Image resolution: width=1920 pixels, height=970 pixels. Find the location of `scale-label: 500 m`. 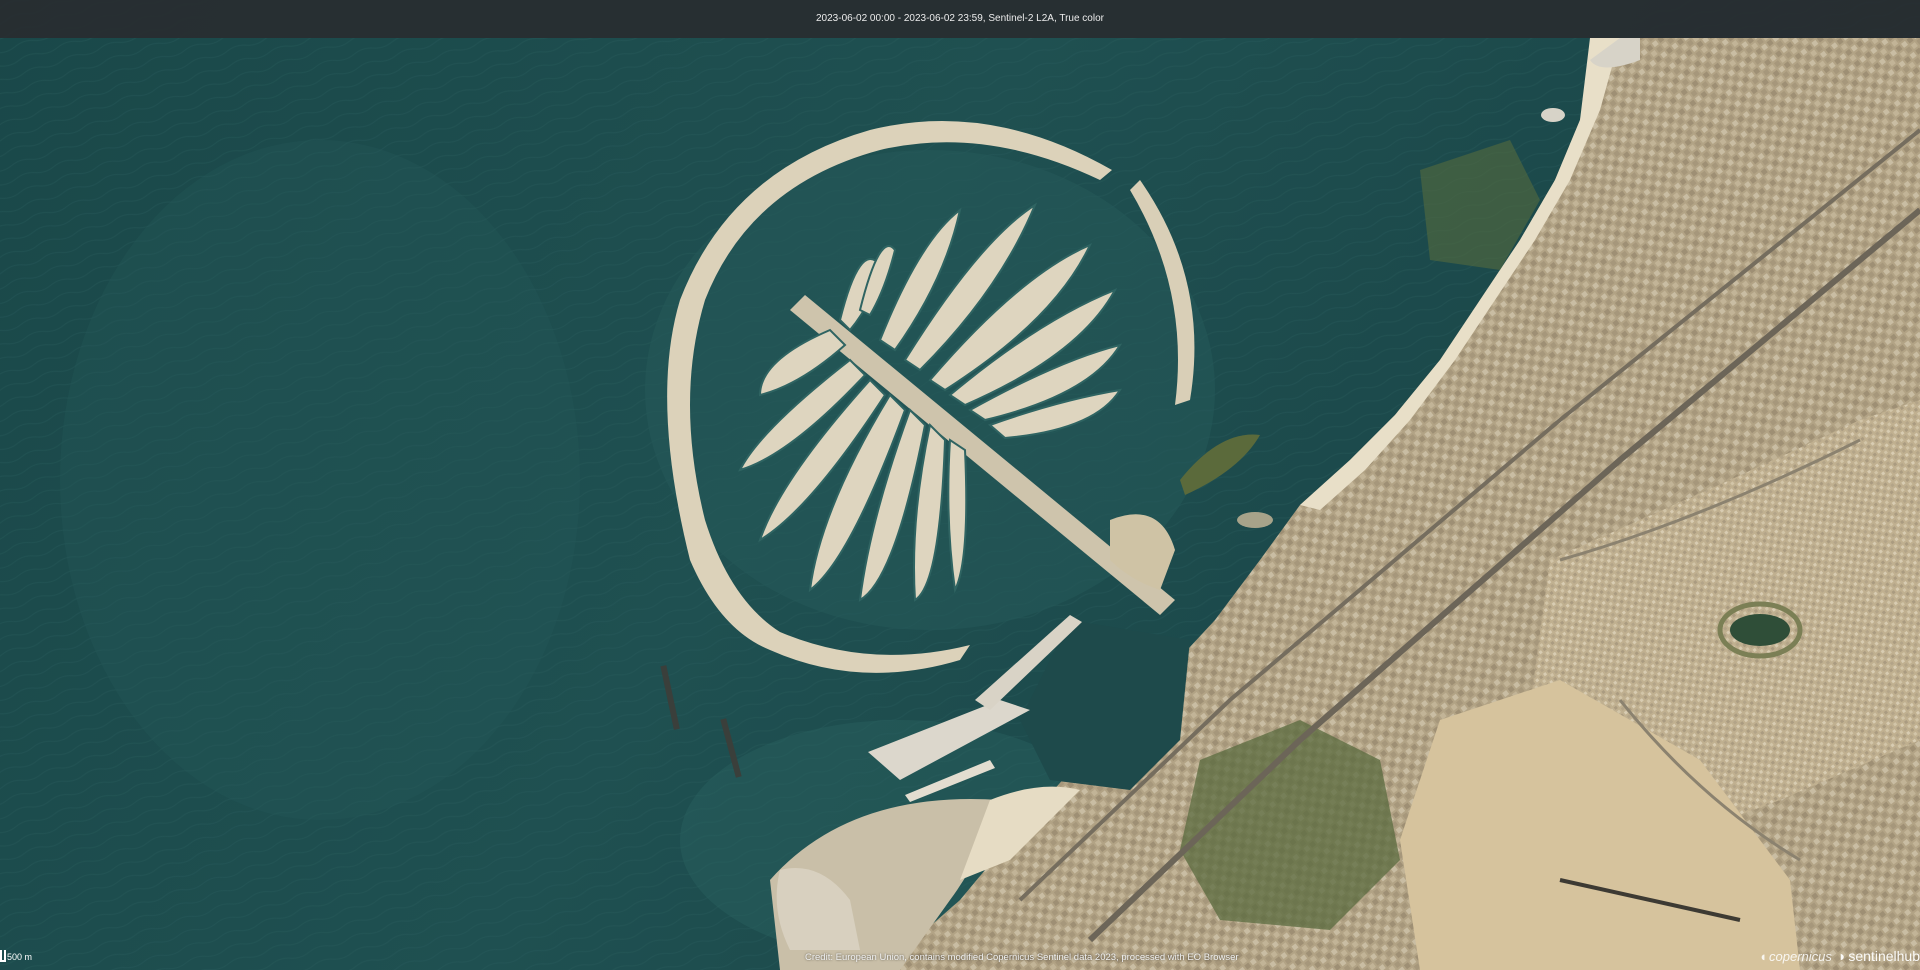

scale-label: 500 m is located at coordinates (20, 957).